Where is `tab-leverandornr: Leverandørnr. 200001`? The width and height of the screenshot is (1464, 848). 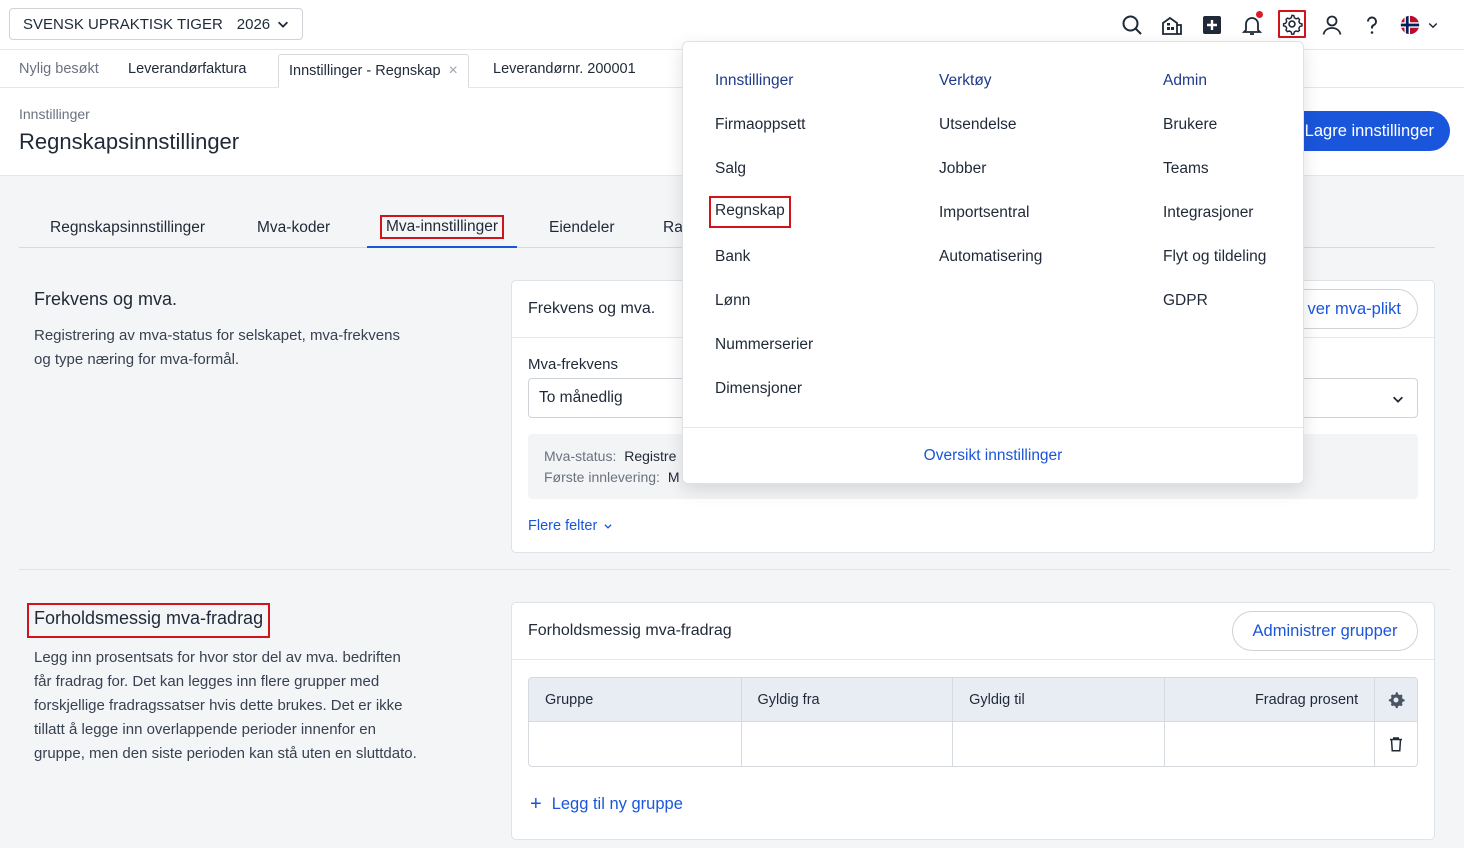 tab-leverandornr: Leverandørnr. 200001 is located at coordinates (564, 69).